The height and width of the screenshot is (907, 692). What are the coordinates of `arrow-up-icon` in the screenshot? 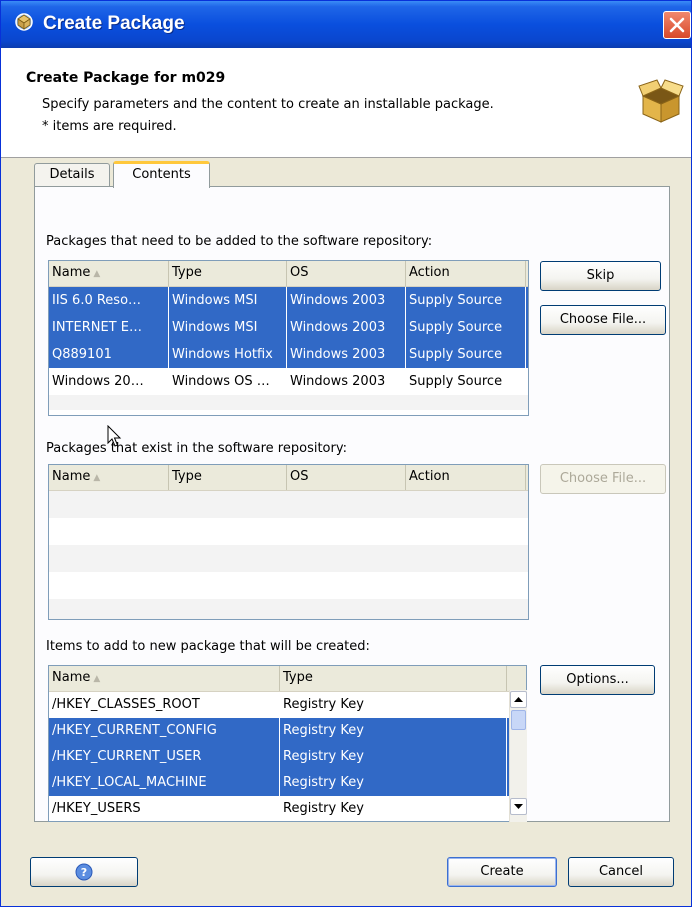 It's located at (518, 699).